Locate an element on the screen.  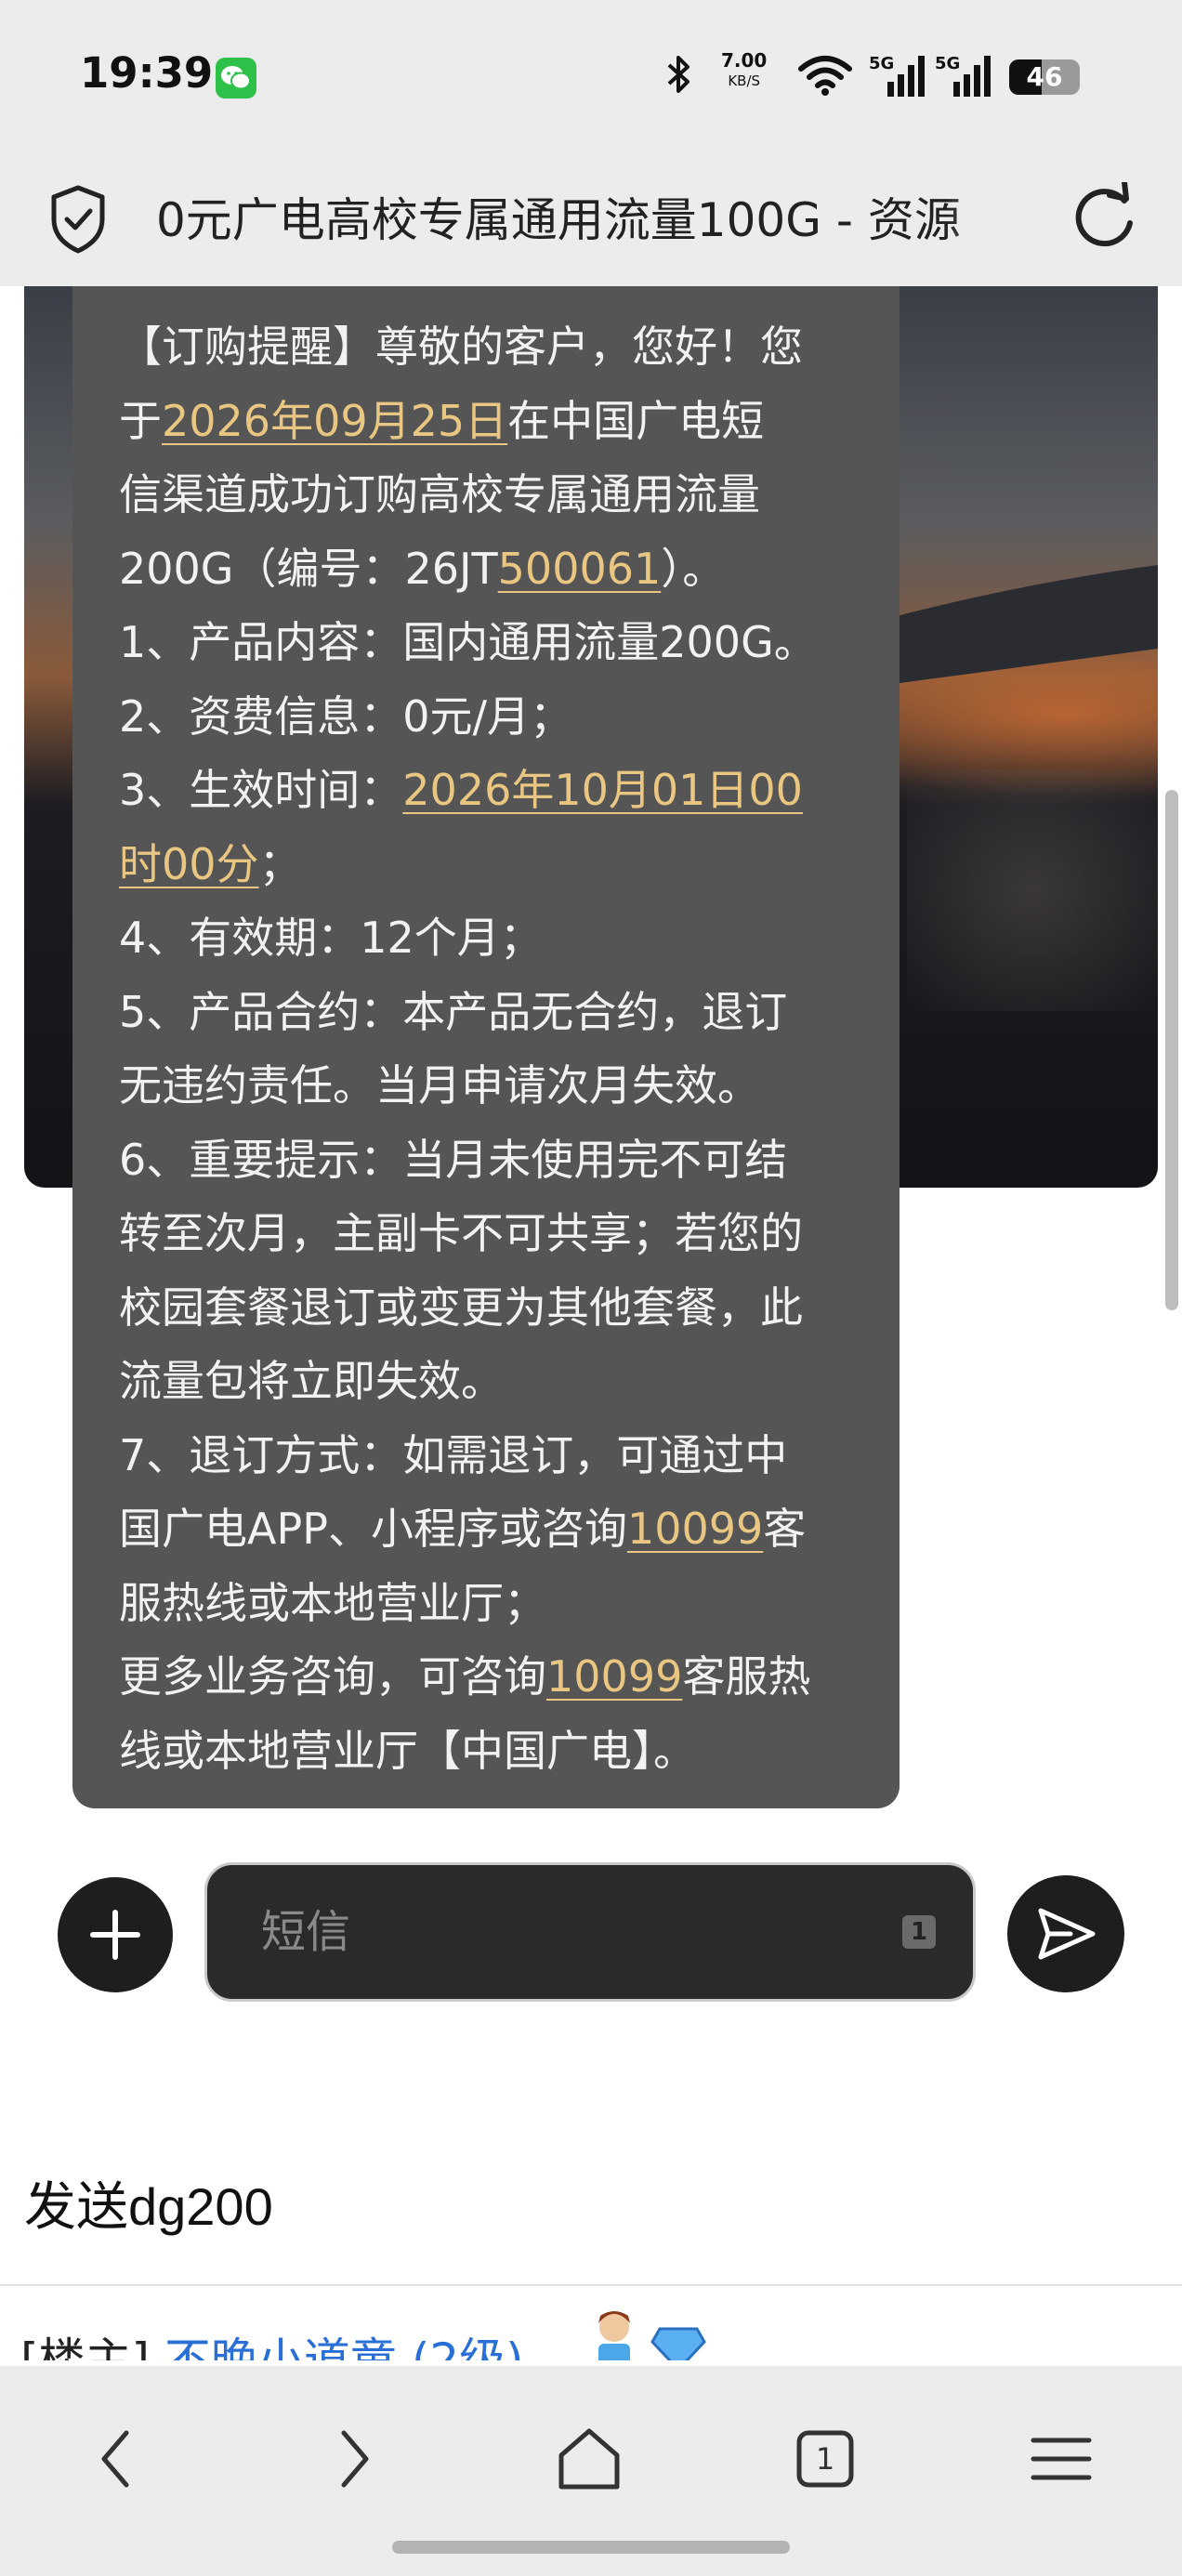
battery-icon: 46 is located at coordinates (1044, 77).